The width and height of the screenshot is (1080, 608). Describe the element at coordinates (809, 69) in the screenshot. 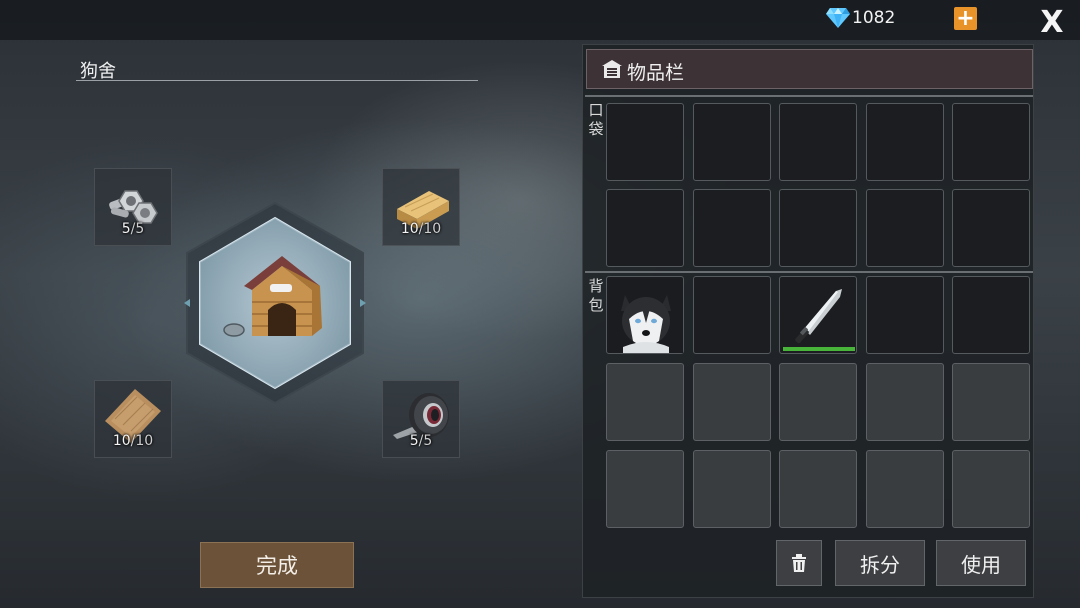

I see `inventory-header: 物品栏` at that location.